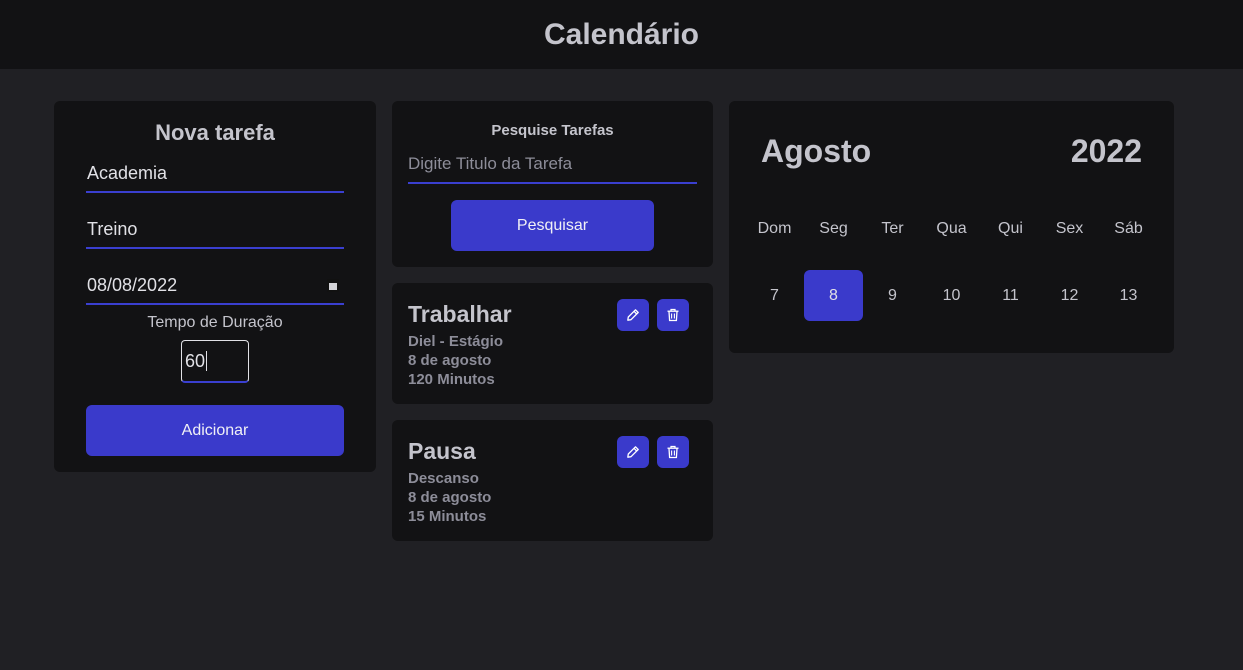 This screenshot has width=1243, height=670. I want to click on calendar-day: 12, so click(1069, 295).